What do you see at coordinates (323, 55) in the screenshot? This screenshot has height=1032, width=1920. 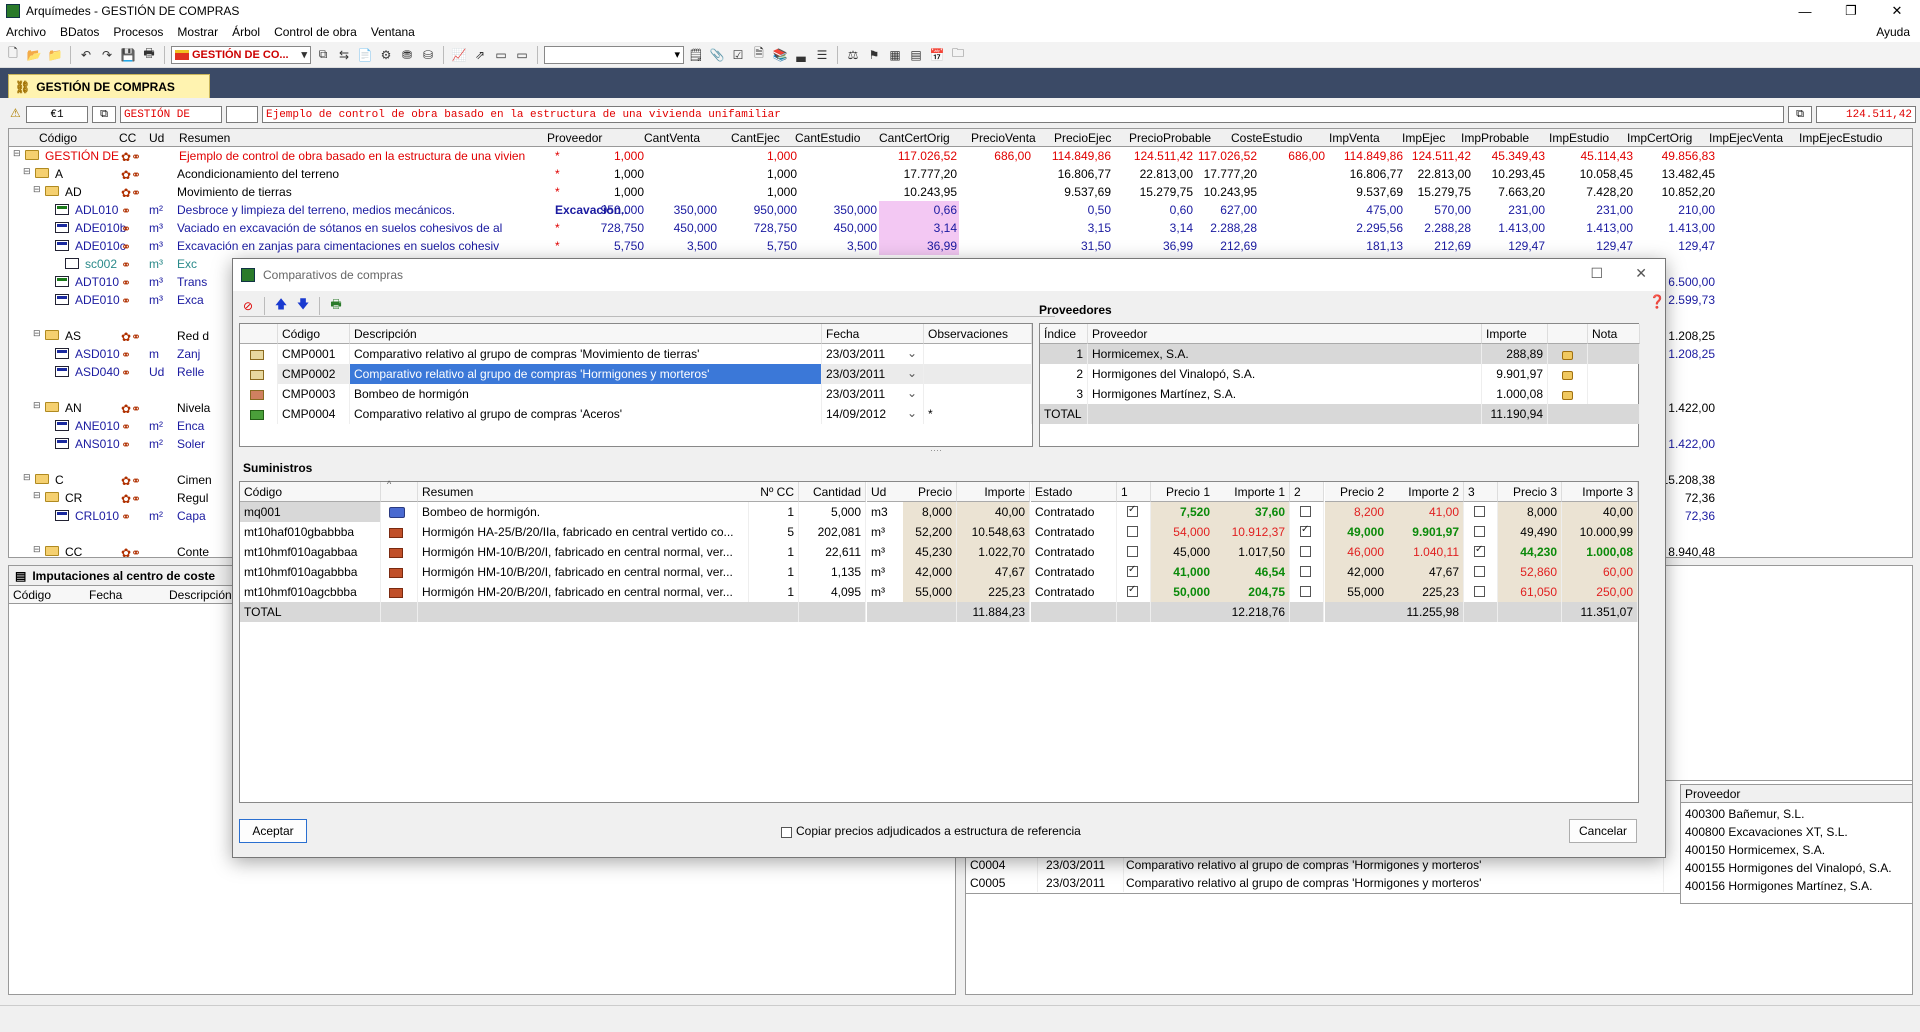 I see `tree-icon: ⧉` at bounding box center [323, 55].